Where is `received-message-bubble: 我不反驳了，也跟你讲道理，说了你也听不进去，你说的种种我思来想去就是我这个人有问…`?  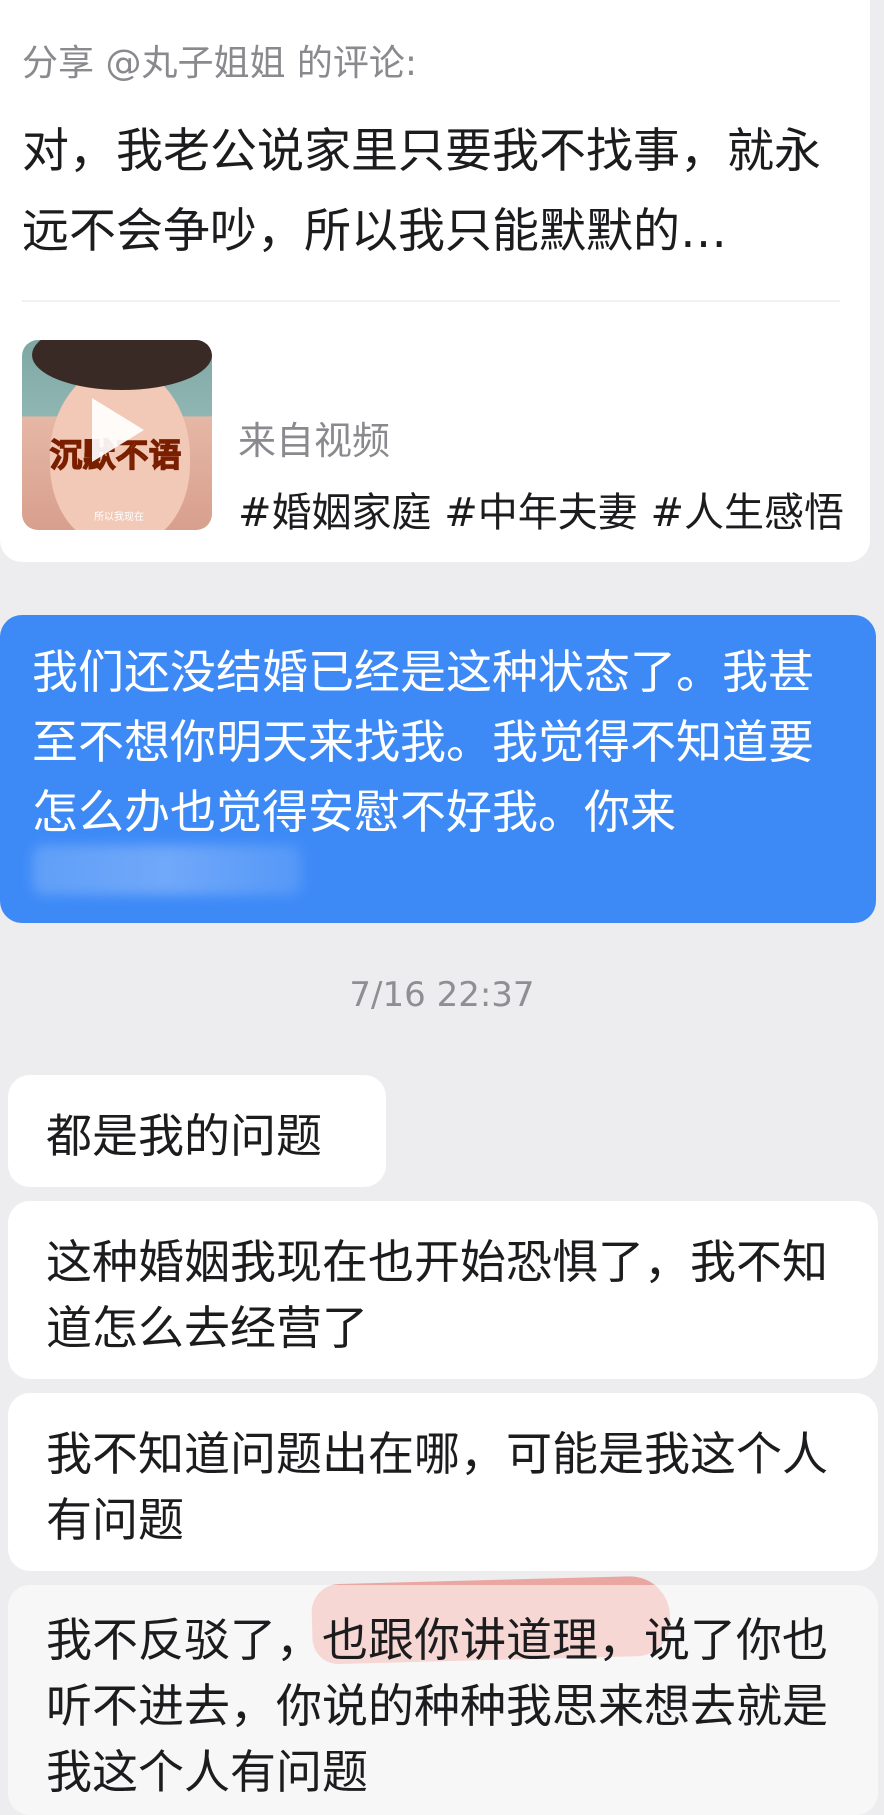
received-message-bubble: 我不反驳了，也跟你讲道理，说了你也听不进去，你说的种种我思来想去就是我这个人有问… is located at coordinates (443, 1700).